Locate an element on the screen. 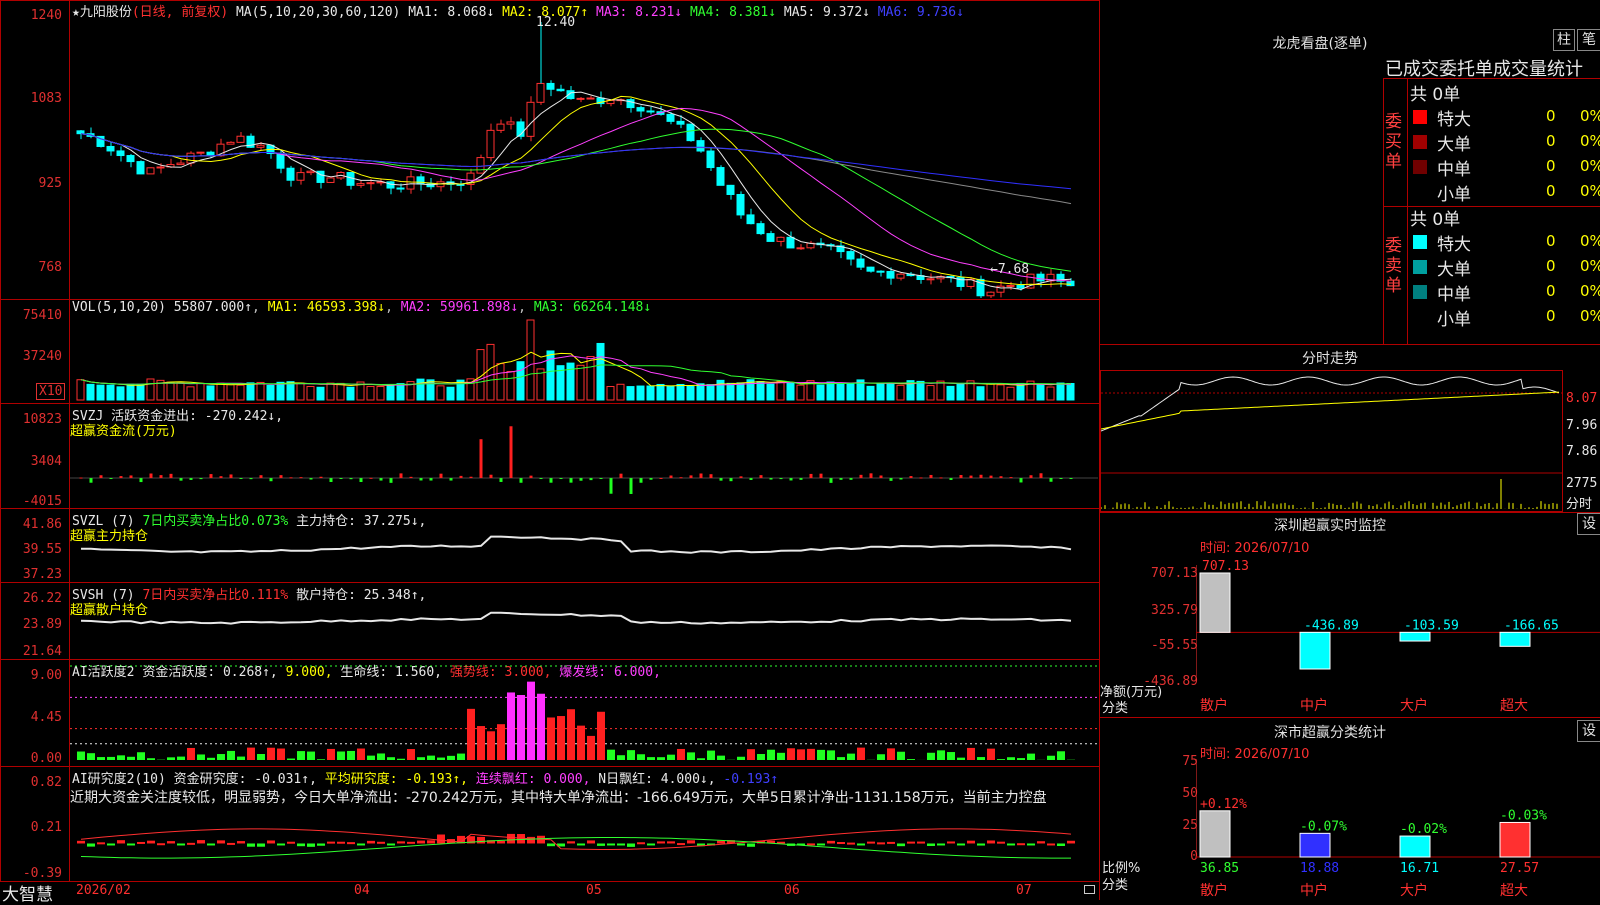  minute-vol-unit: 分时 is located at coordinates (1579, 502).